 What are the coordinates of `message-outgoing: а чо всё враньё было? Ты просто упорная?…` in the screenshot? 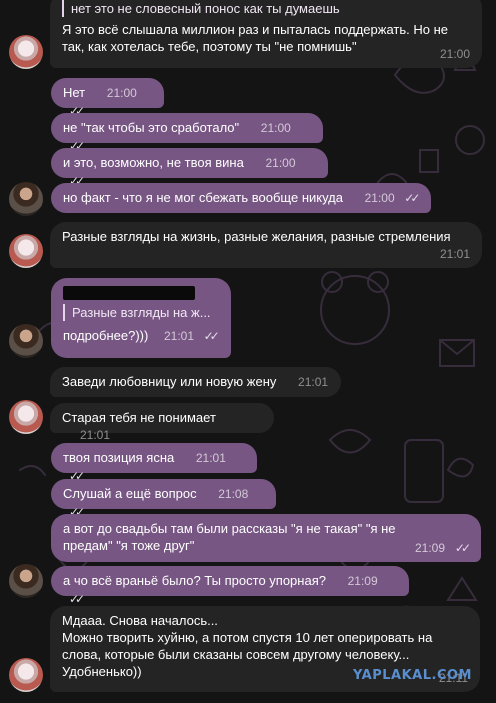 It's located at (230, 586).